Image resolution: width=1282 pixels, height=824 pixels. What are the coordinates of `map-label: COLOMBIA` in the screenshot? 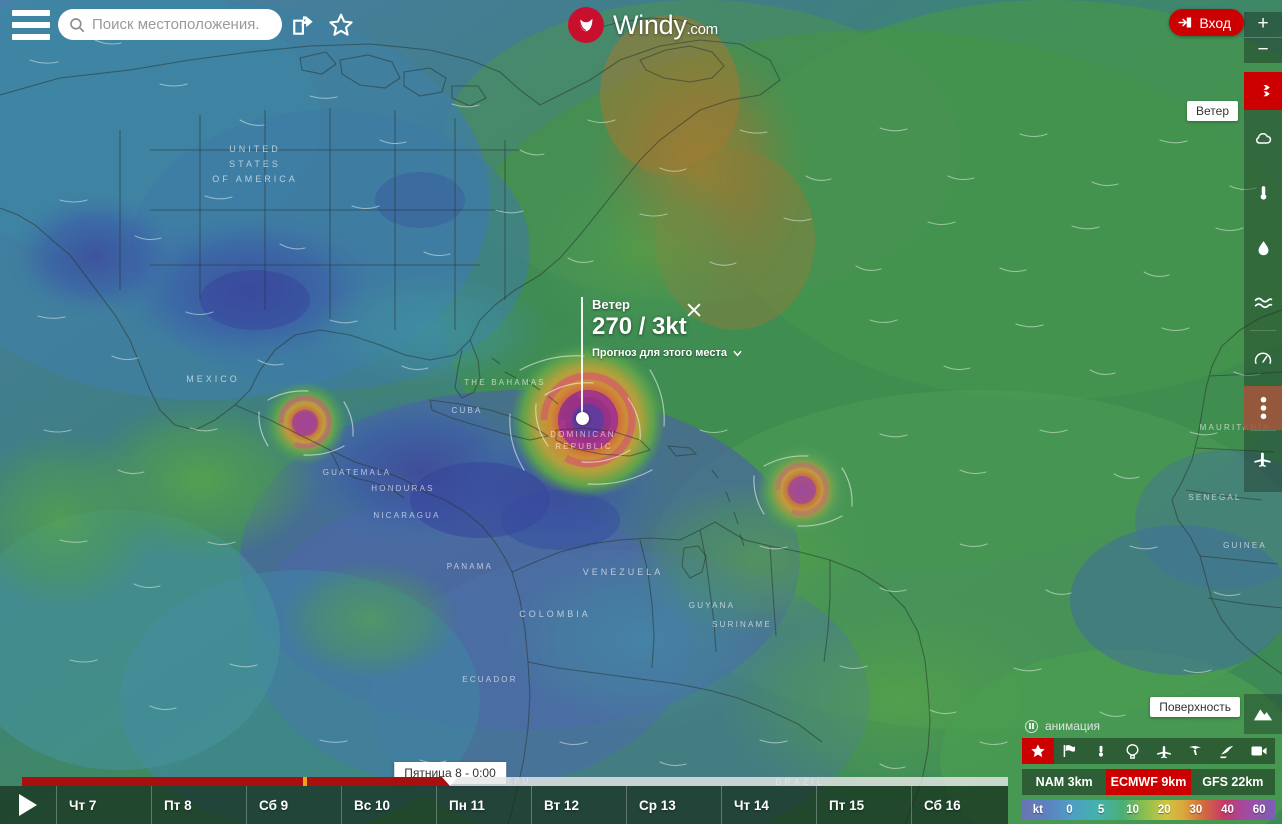 It's located at (555, 614).